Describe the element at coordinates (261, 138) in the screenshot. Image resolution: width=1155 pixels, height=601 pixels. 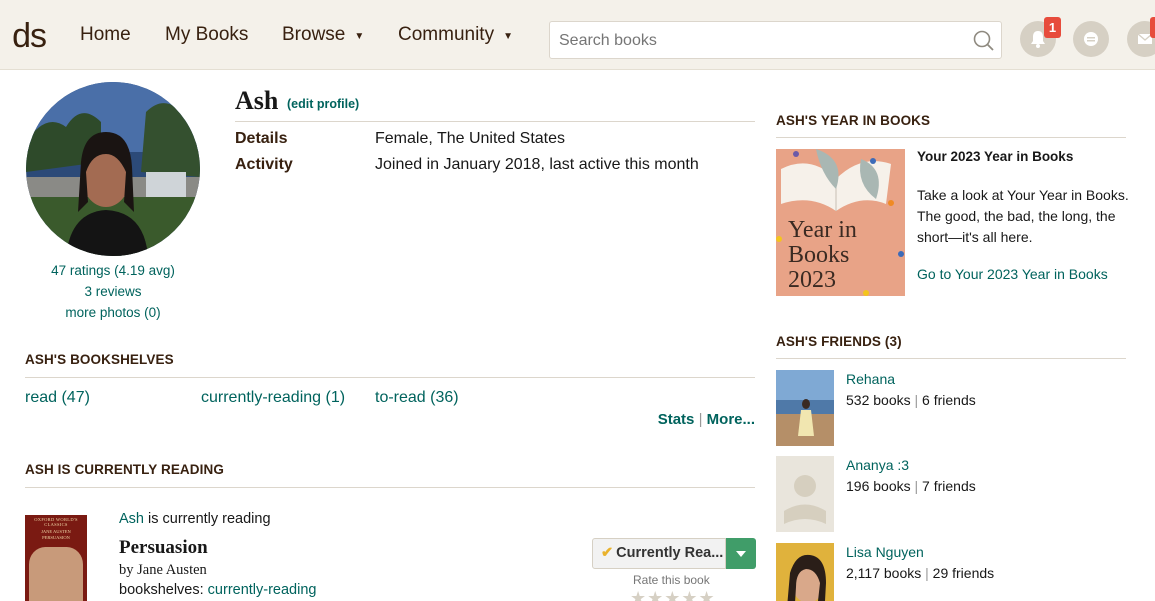
I see `details-label: Details` at that location.